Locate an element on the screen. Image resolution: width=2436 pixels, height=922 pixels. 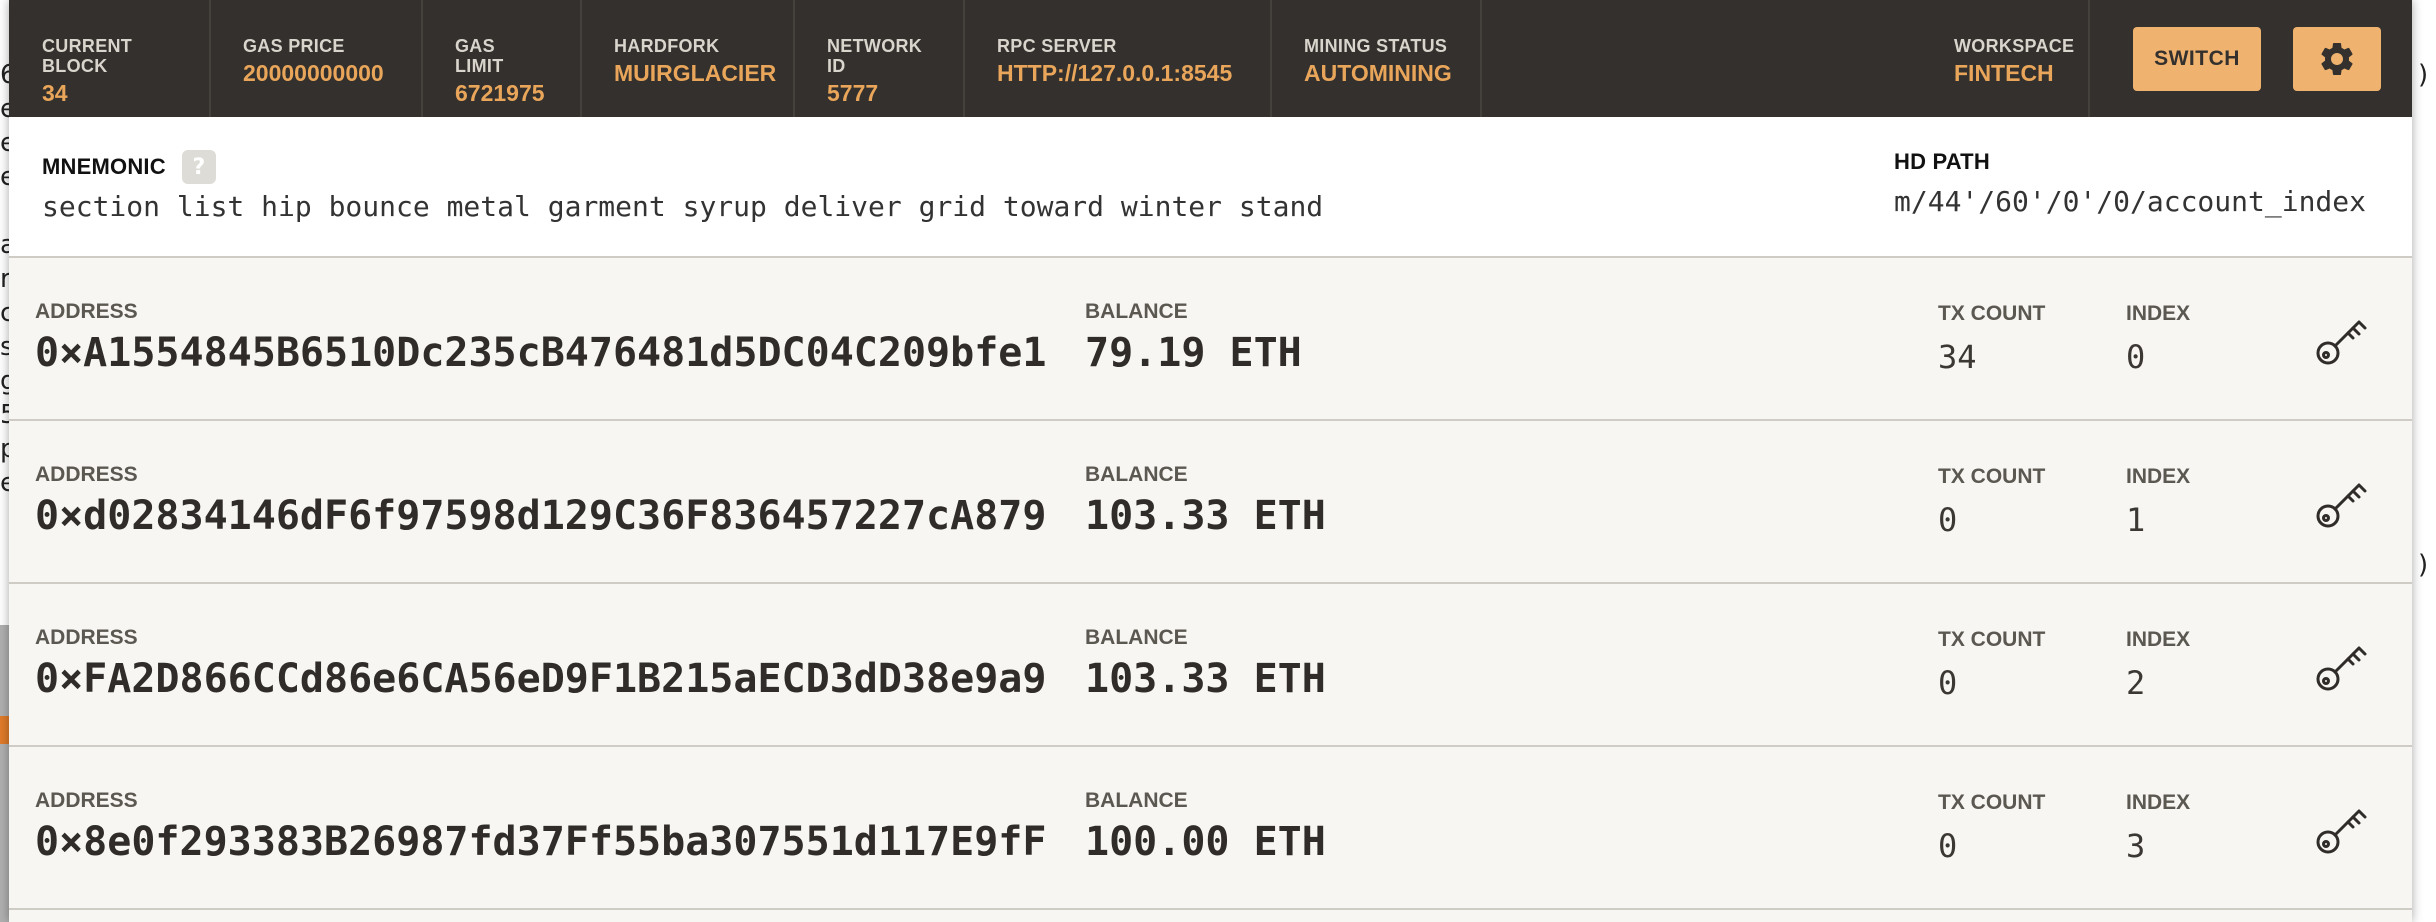
gas-limit-stat: GAS LIMIT 6721975 is located at coordinates (502, 58).